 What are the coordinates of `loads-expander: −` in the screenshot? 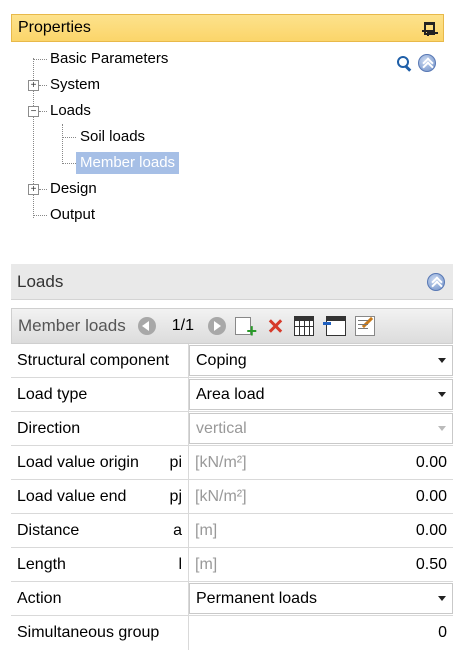 It's located at (33, 111).